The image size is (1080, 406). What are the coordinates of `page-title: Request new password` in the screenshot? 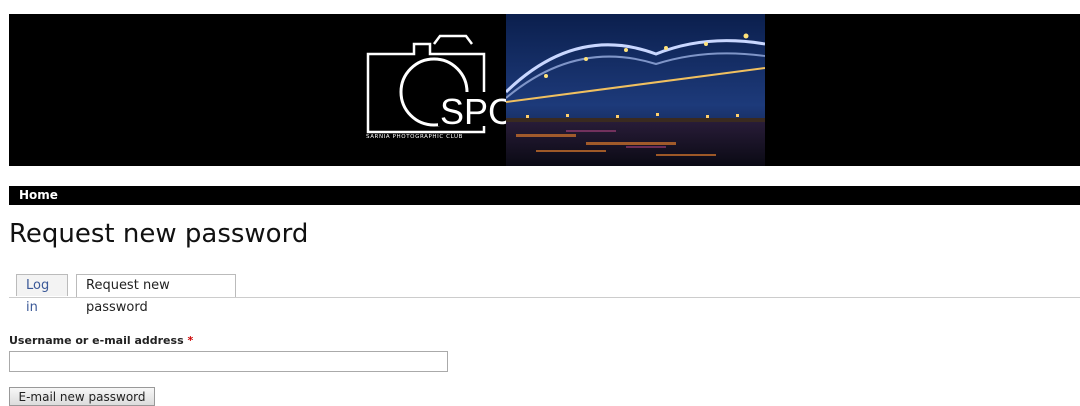 It's located at (159, 234).